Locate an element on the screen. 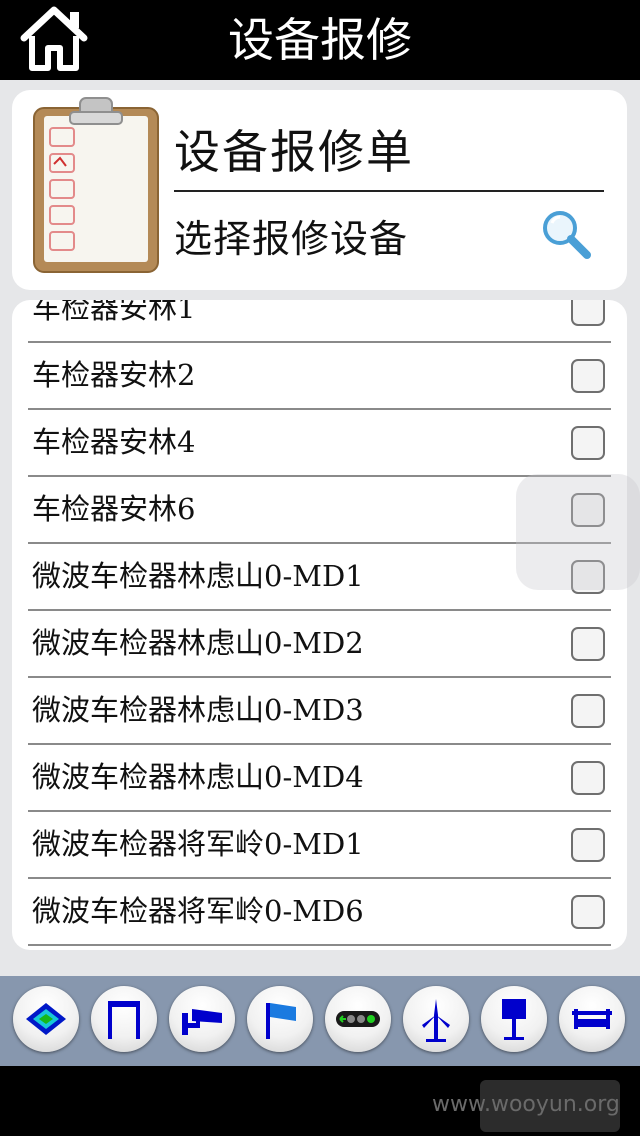 The image size is (640, 1136). form-title: 设备报修单 is located at coordinates (294, 152).